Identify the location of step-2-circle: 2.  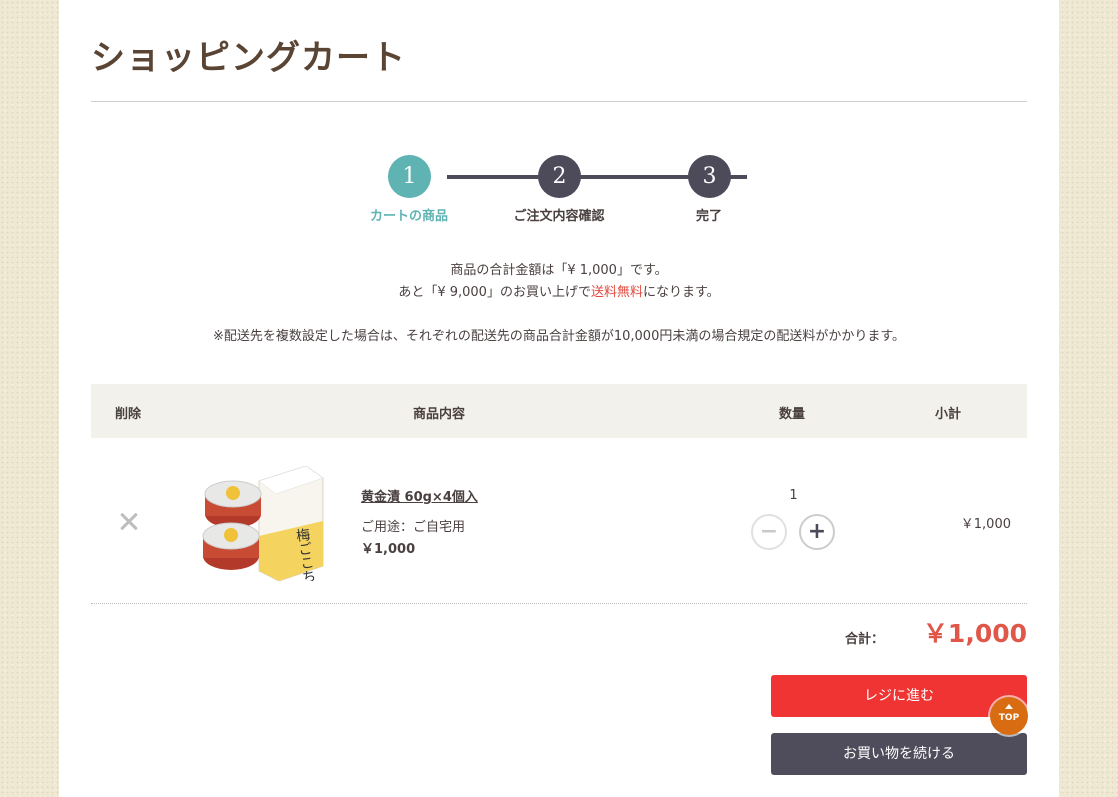
(559, 176).